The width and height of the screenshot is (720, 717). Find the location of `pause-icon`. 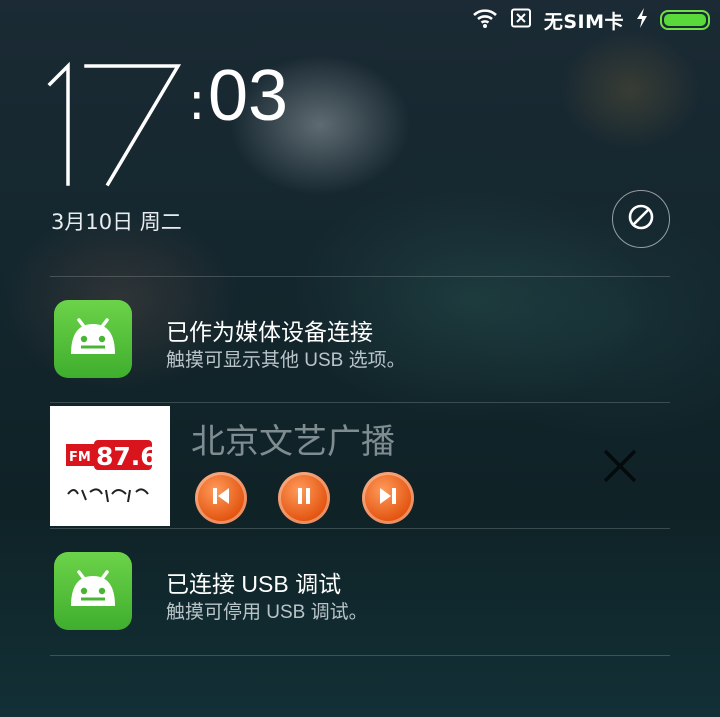

pause-icon is located at coordinates (304, 498).